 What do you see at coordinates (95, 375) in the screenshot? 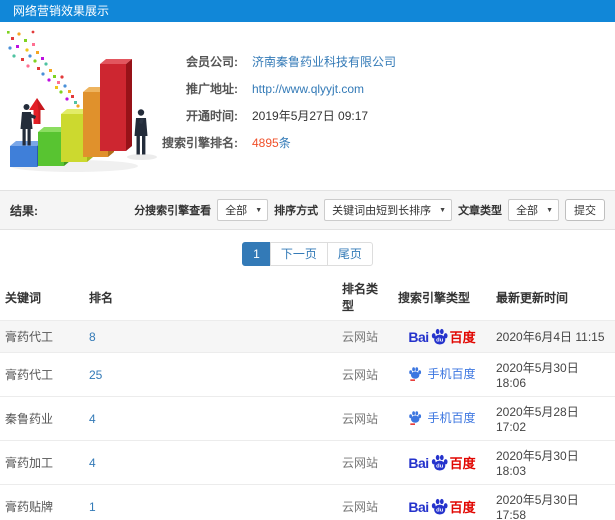
I see `rank-link: 25` at bounding box center [95, 375].